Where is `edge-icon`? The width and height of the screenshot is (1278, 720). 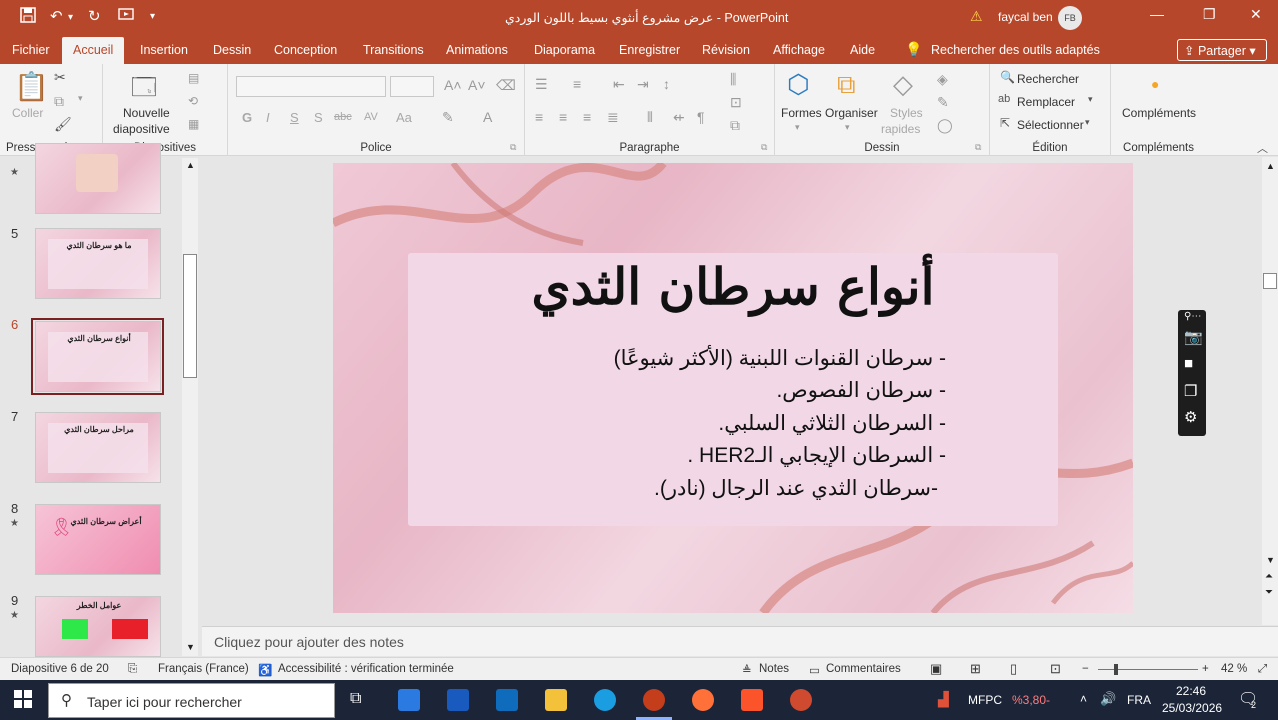 edge-icon is located at coordinates (605, 700).